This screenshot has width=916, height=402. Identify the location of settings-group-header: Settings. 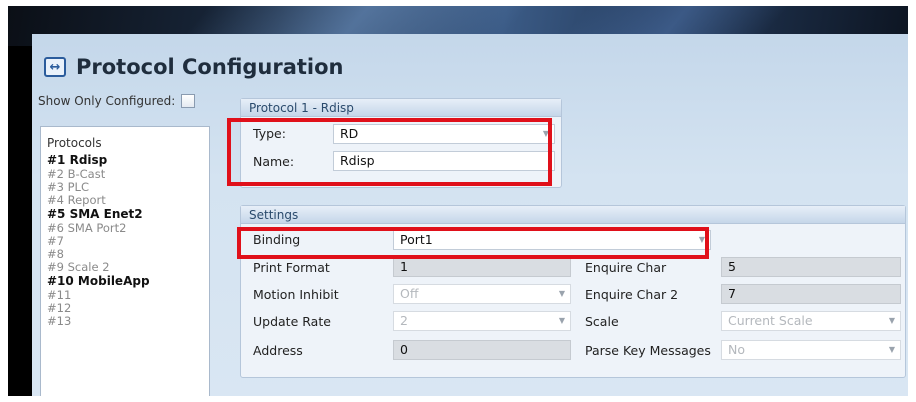
(573, 215).